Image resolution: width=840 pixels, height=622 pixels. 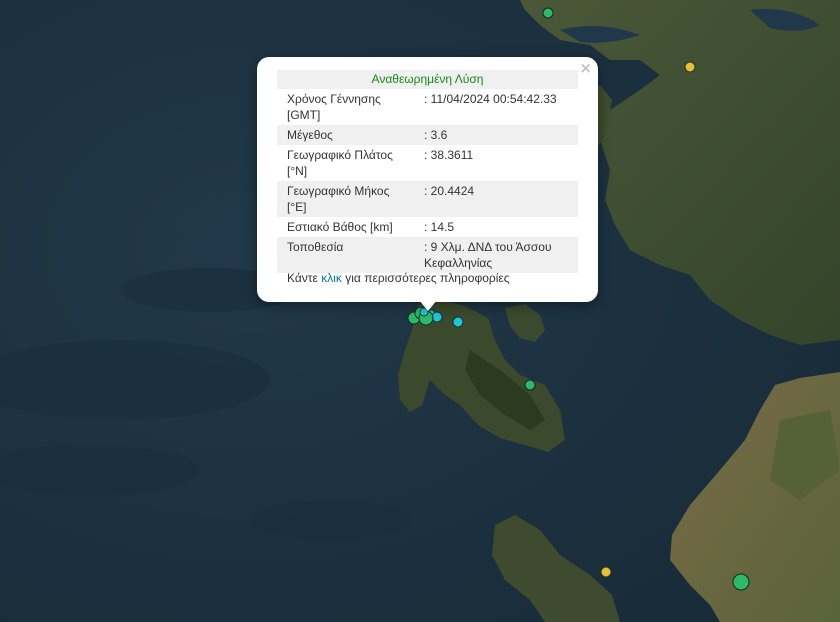 I want to click on table-row: Μέγεθος : 3.6, so click(x=427, y=135).